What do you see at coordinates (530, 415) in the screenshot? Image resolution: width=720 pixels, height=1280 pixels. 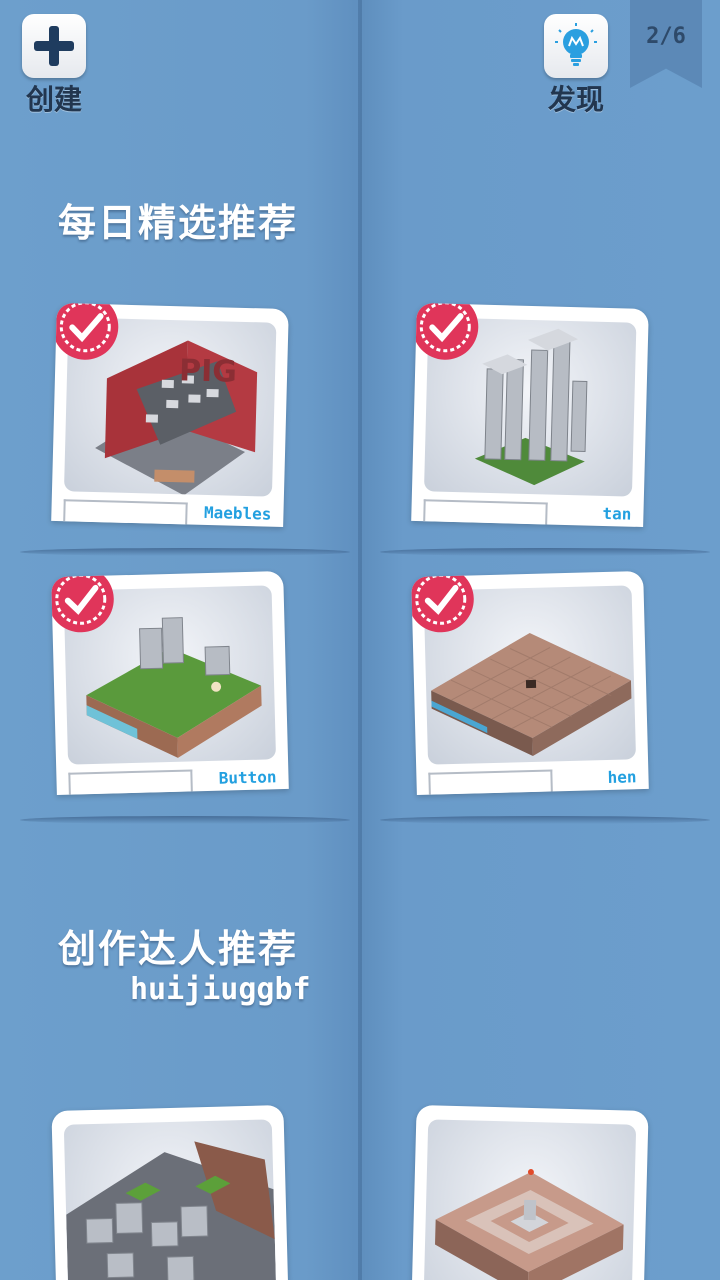 I see `level-card: tan` at bounding box center [530, 415].